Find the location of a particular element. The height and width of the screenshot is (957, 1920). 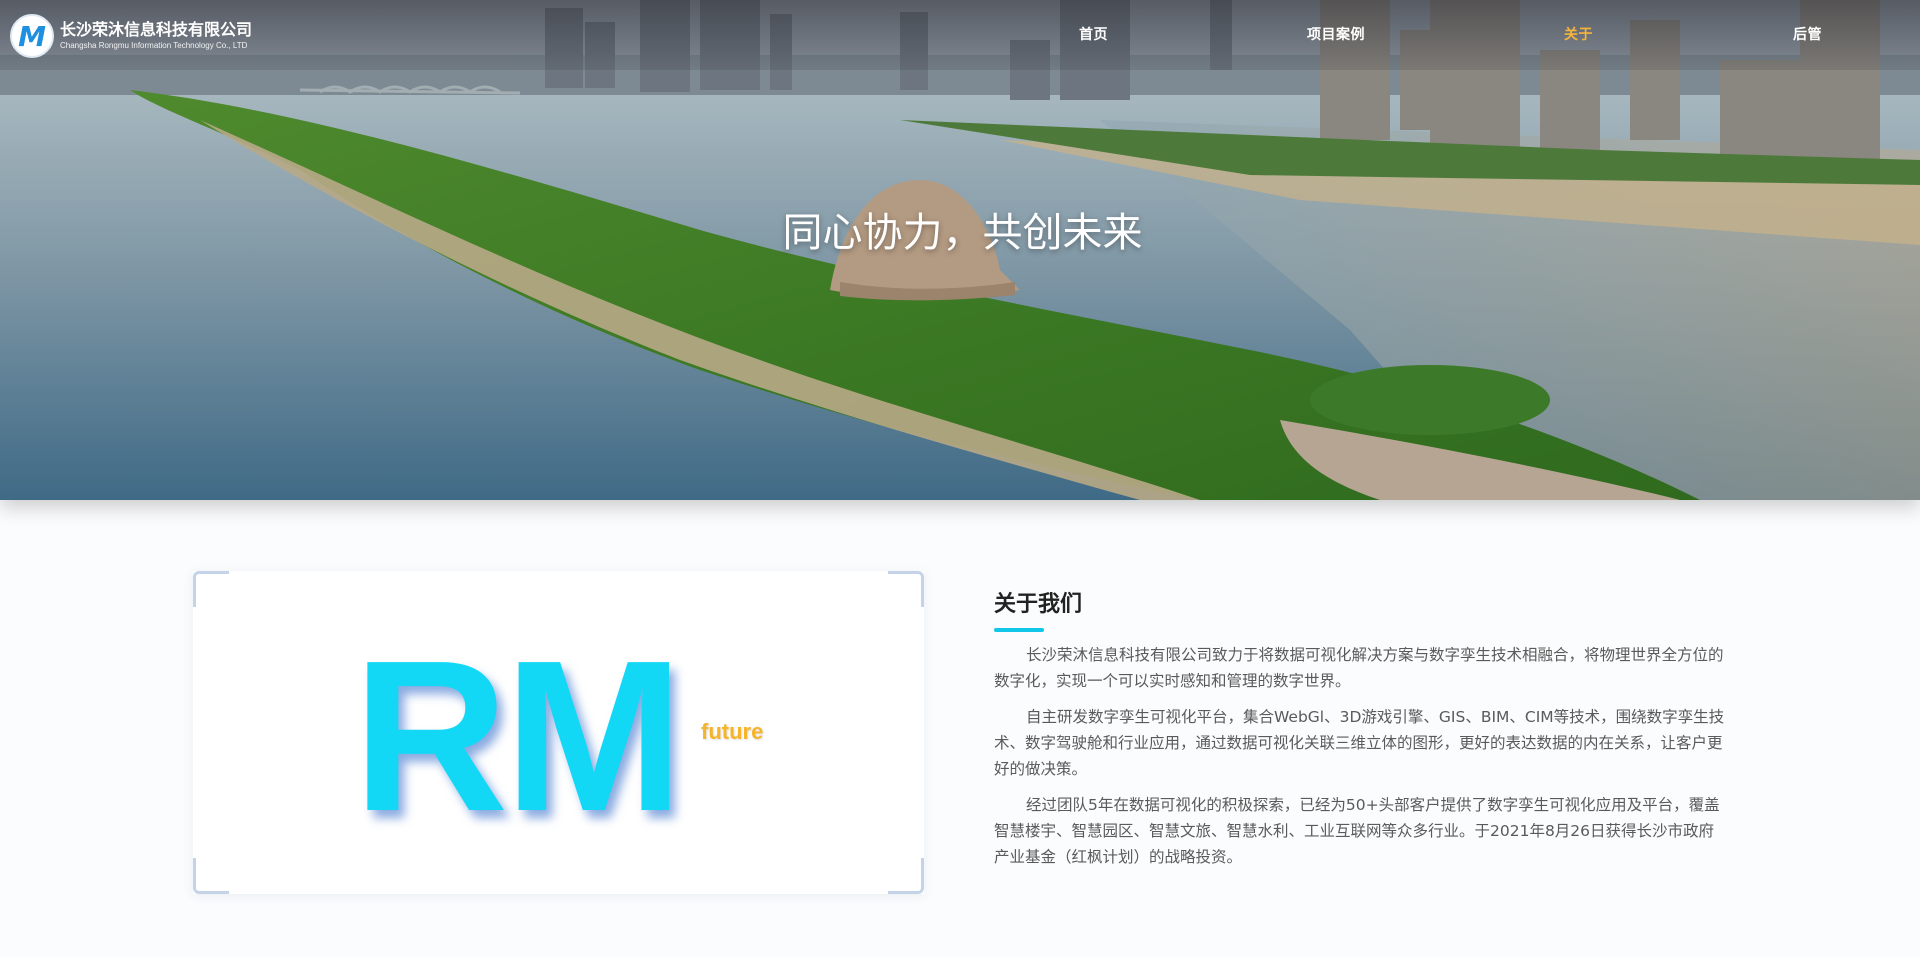

nav-item-about: 关于 is located at coordinates (1578, 34).